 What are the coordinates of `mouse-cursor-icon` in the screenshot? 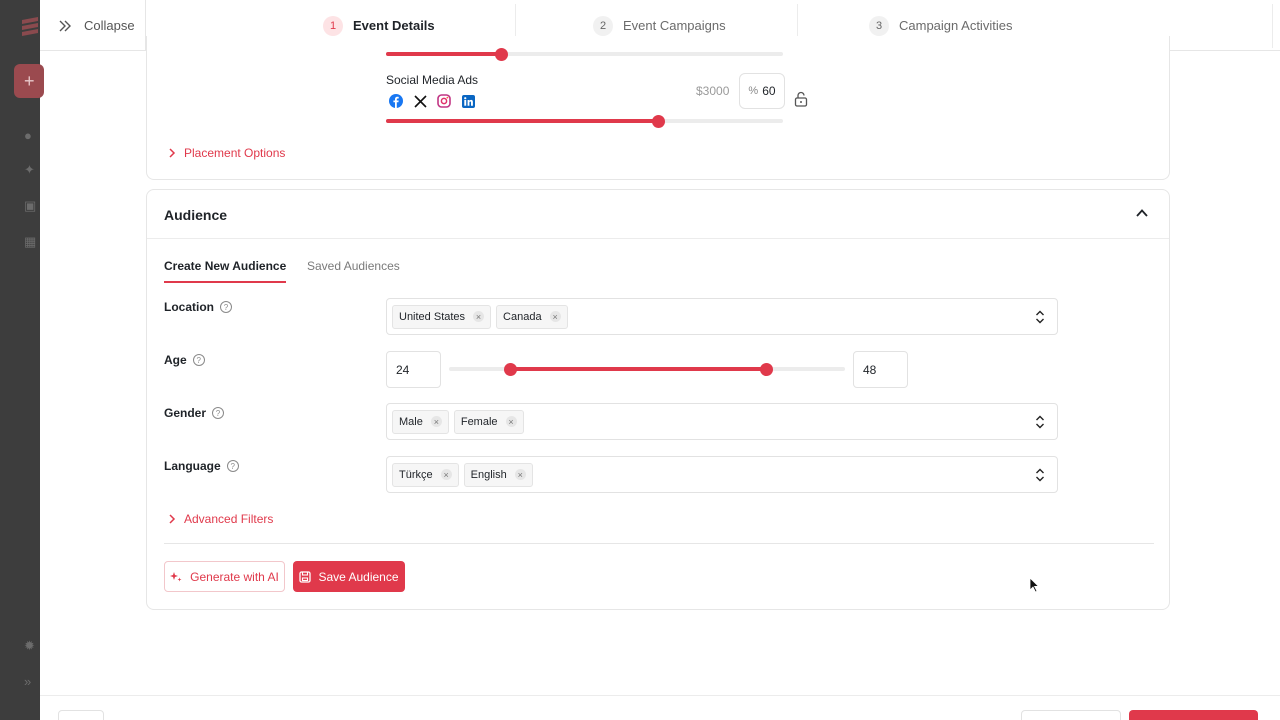 It's located at (1034, 585).